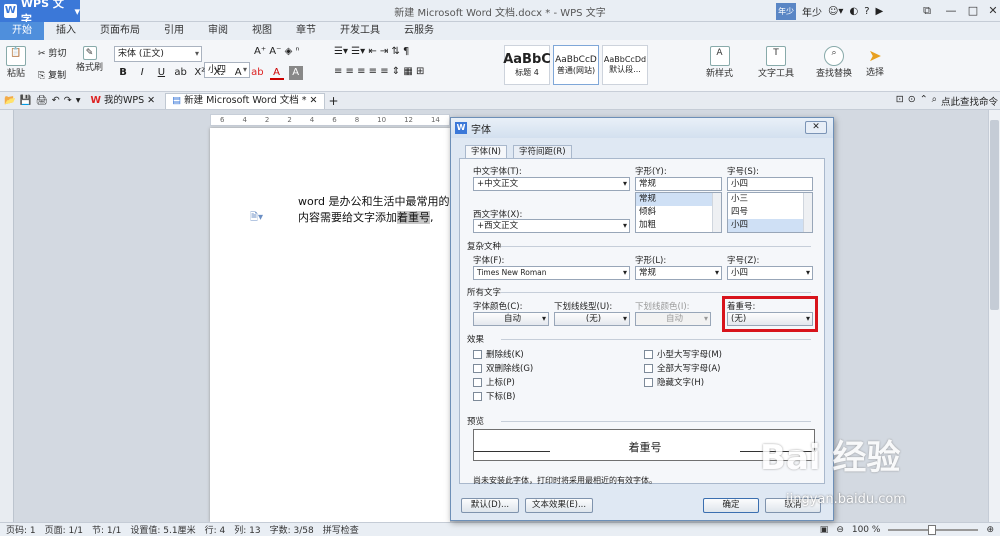 This screenshot has height=536, width=1000. I want to click on minimize-button: —, so click(951, 11).